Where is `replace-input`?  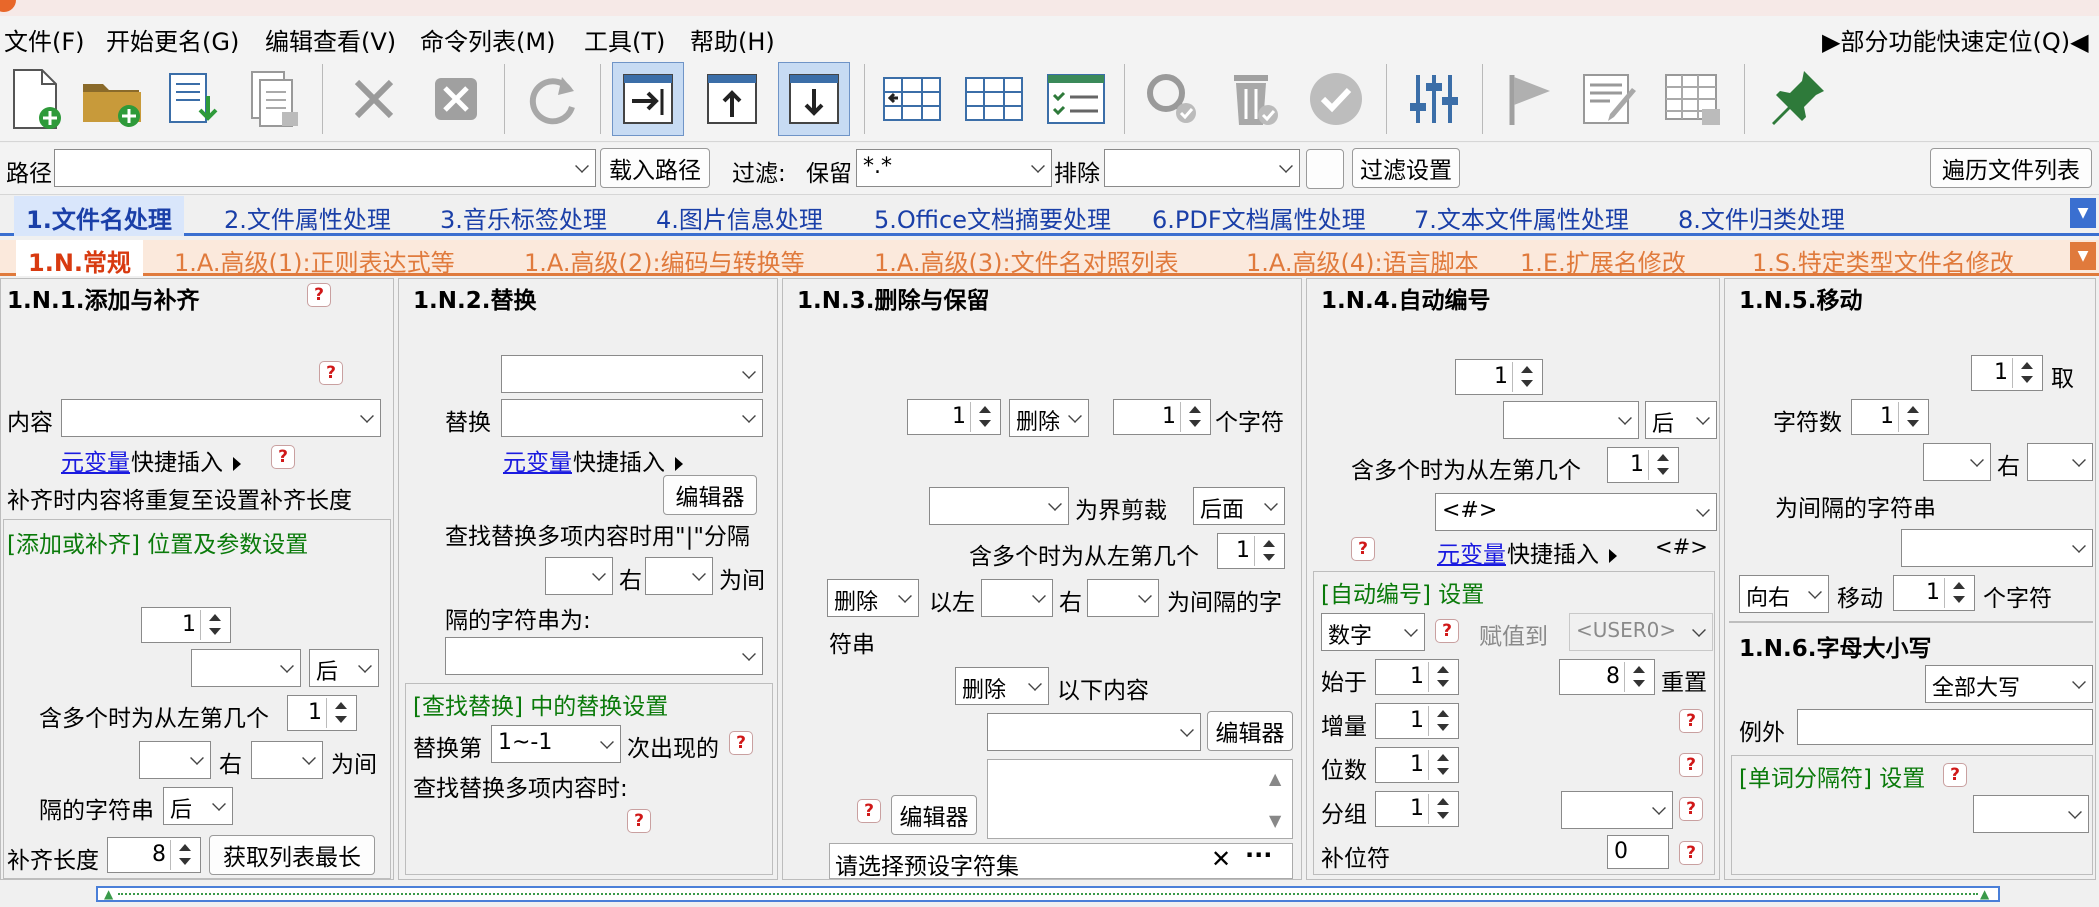
replace-input is located at coordinates (632, 418).